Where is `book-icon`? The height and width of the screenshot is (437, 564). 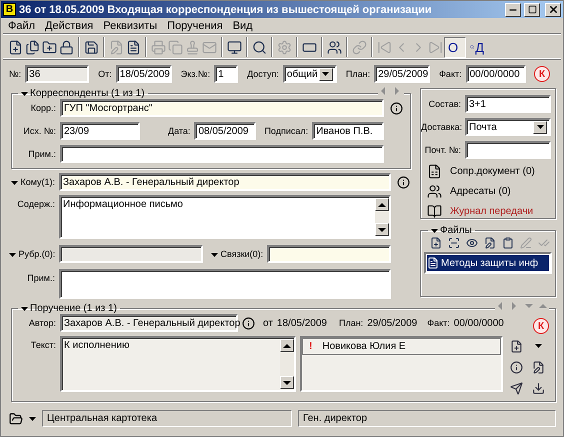 book-icon is located at coordinates (434, 211).